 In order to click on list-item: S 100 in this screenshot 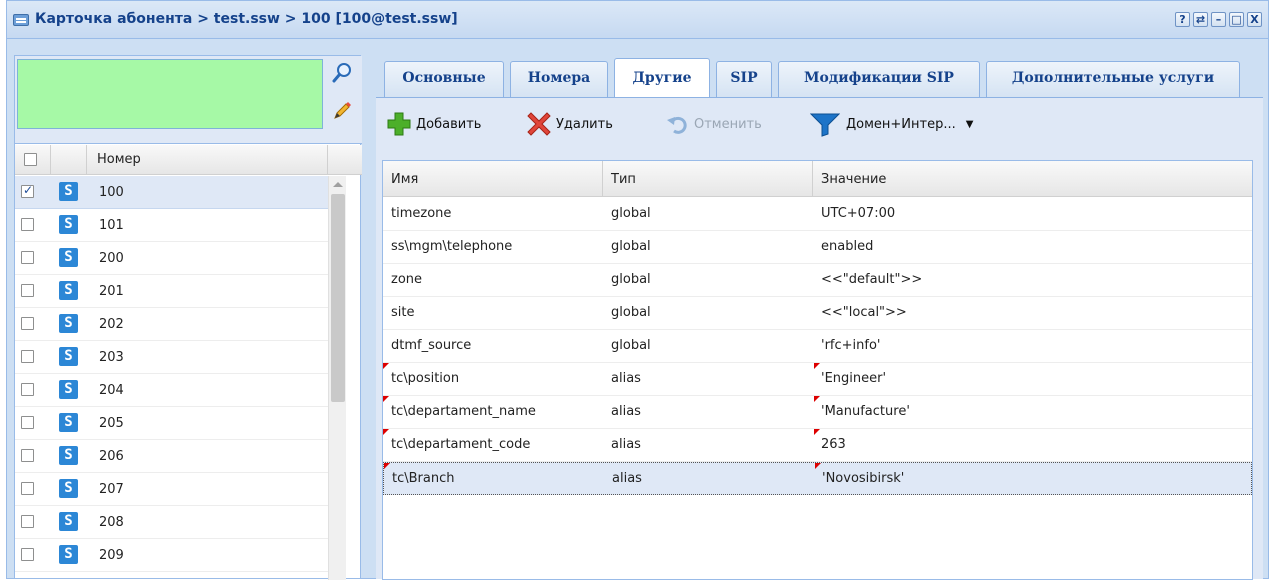, I will do `click(180, 192)`.